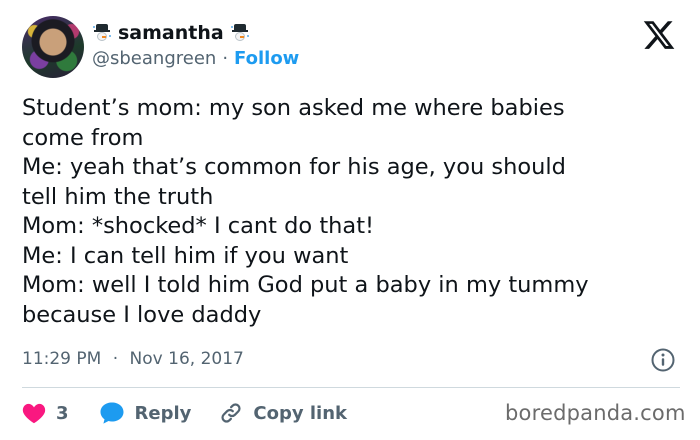 This screenshot has width=700, height=440. What do you see at coordinates (266, 58) in the screenshot?
I see `follow-link: Follow` at bounding box center [266, 58].